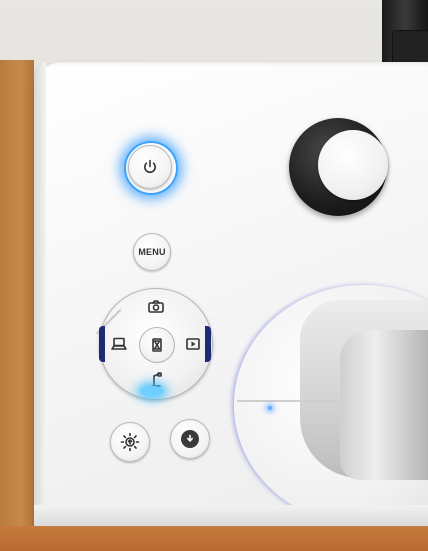 The image size is (428, 551). I want to click on arm-indicator-light, so click(270, 408).